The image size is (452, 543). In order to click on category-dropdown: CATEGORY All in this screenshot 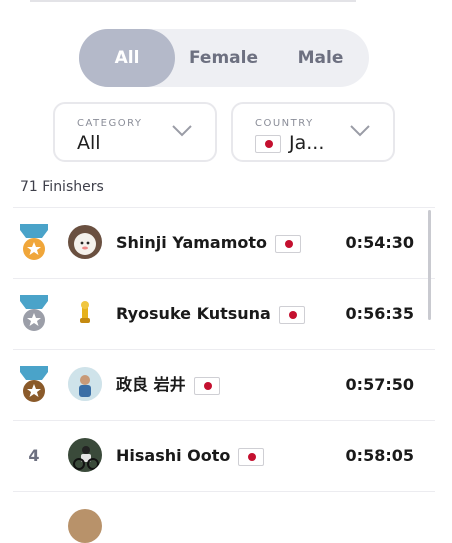, I will do `click(135, 132)`.